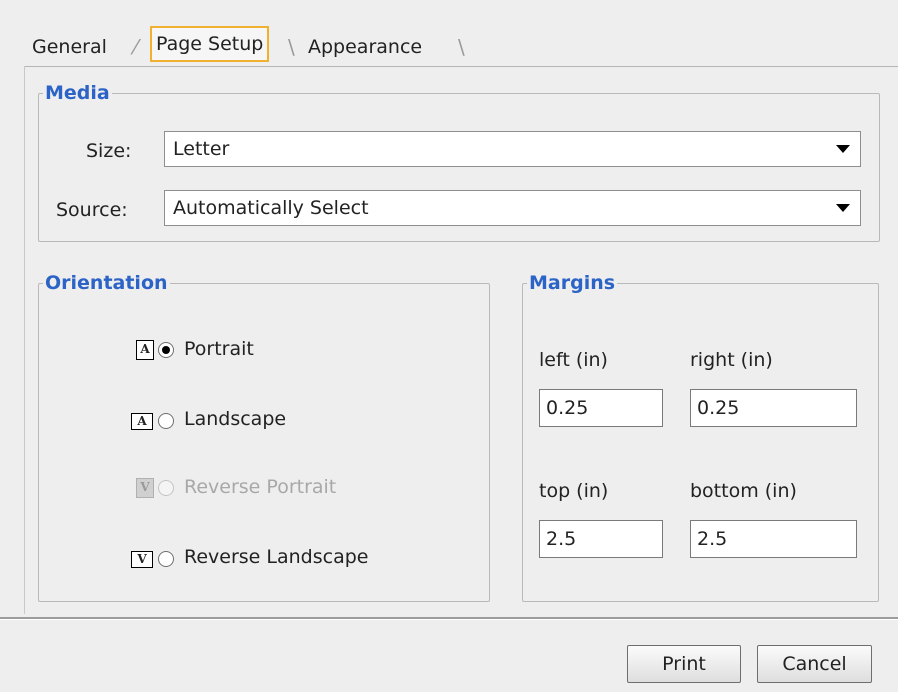 This screenshot has height=692, width=898. I want to click on tab-page-setup: Page Setup, so click(210, 44).